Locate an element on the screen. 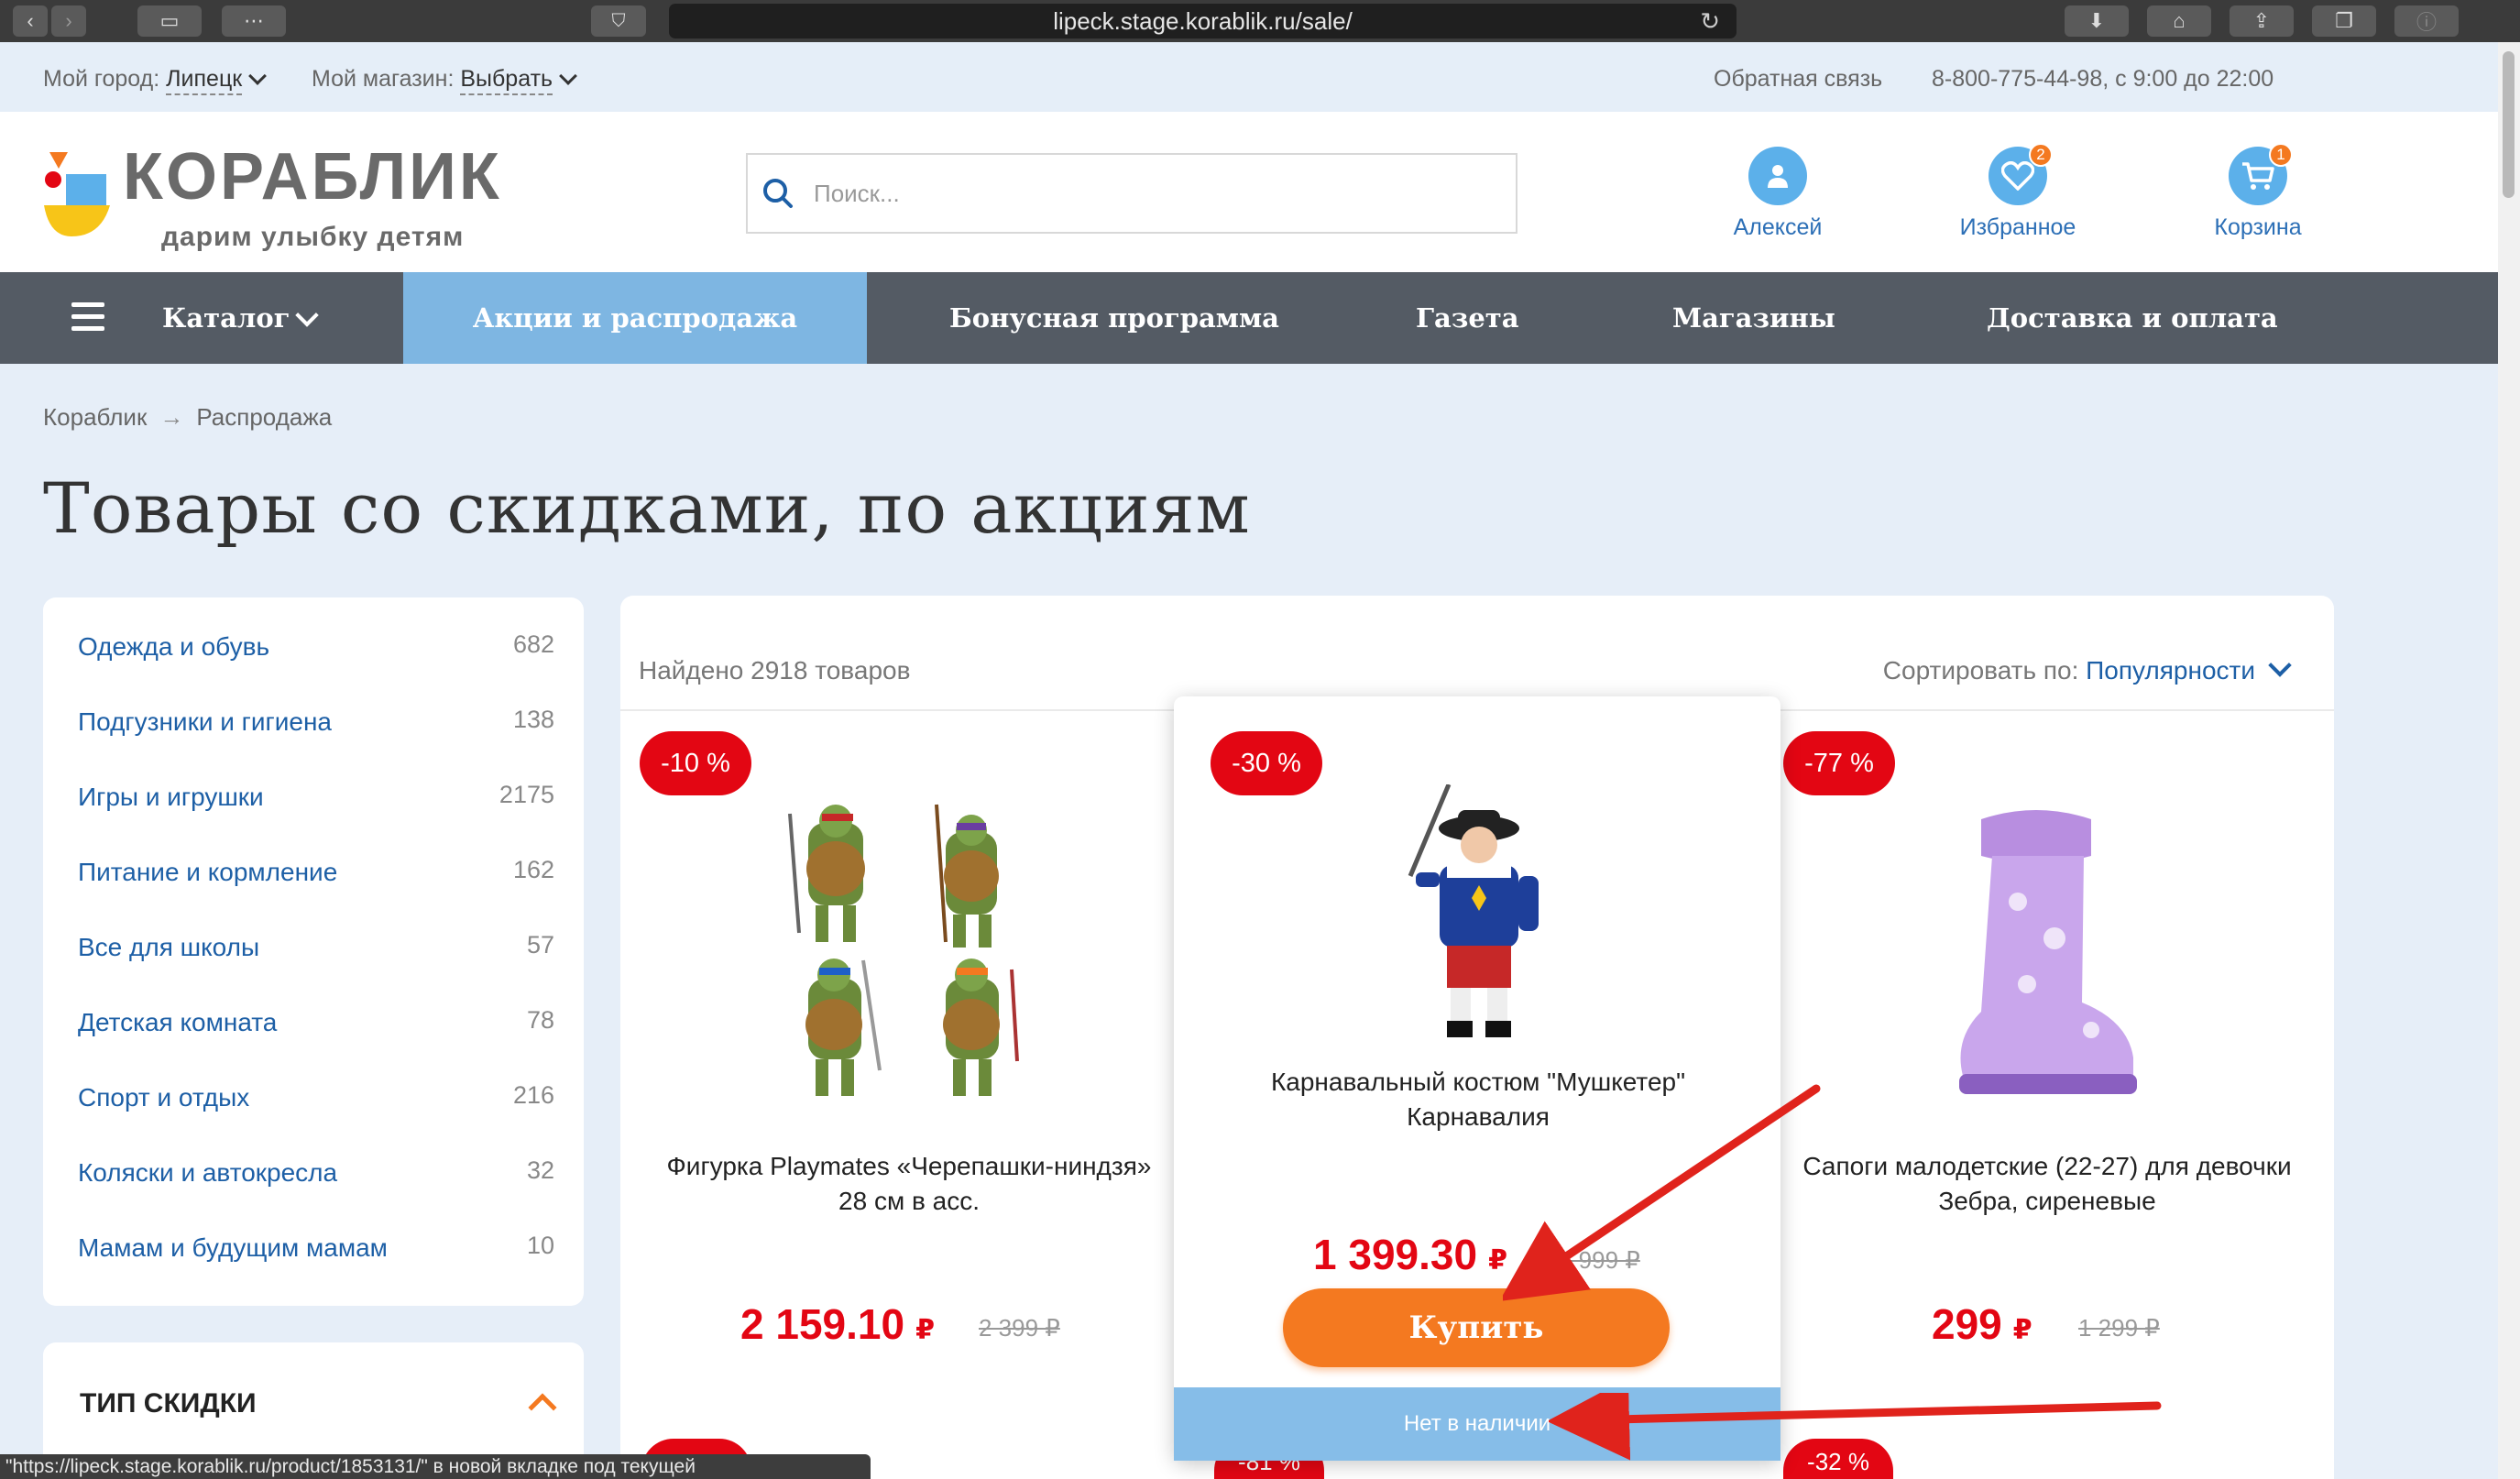  city-selector: Мой город: Липецк is located at coordinates (155, 80).